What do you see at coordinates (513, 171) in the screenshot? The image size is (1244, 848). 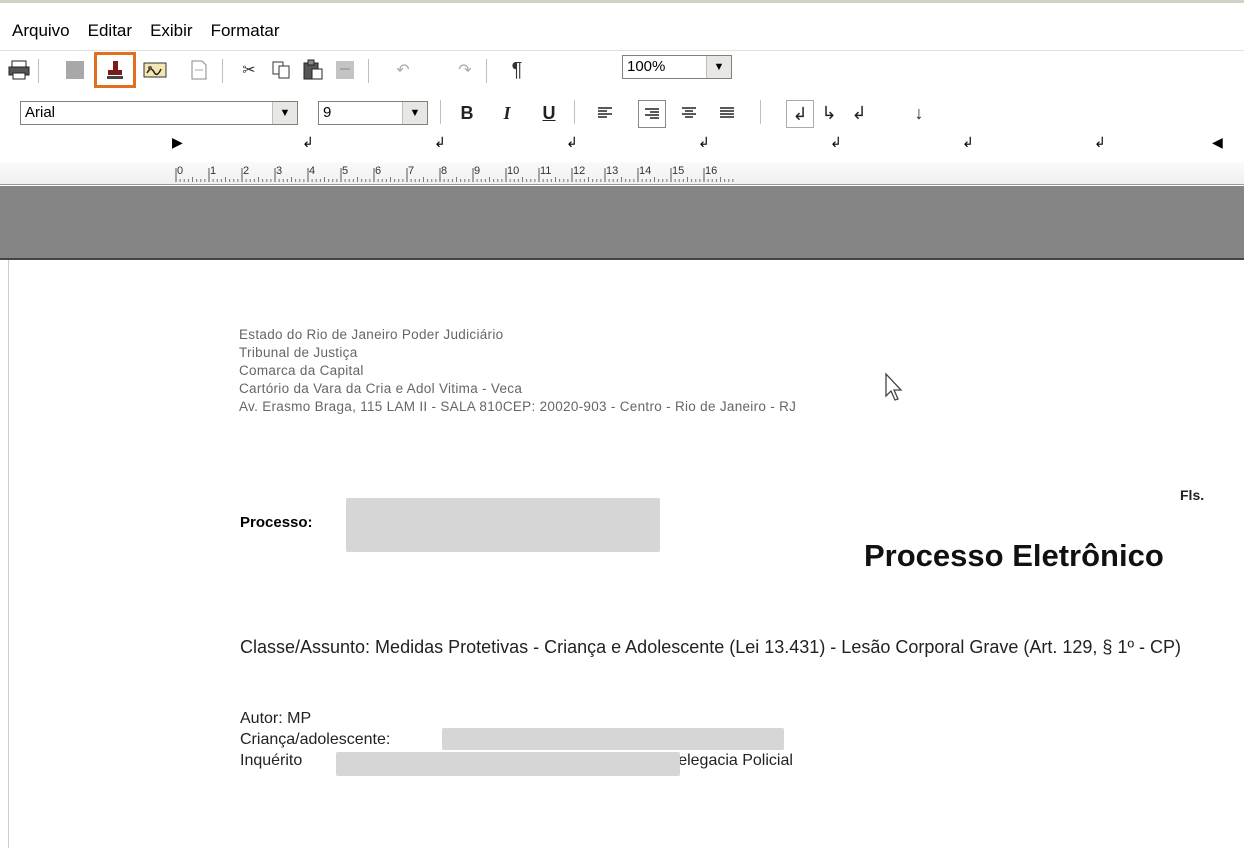 I see `ruler-number: 10` at bounding box center [513, 171].